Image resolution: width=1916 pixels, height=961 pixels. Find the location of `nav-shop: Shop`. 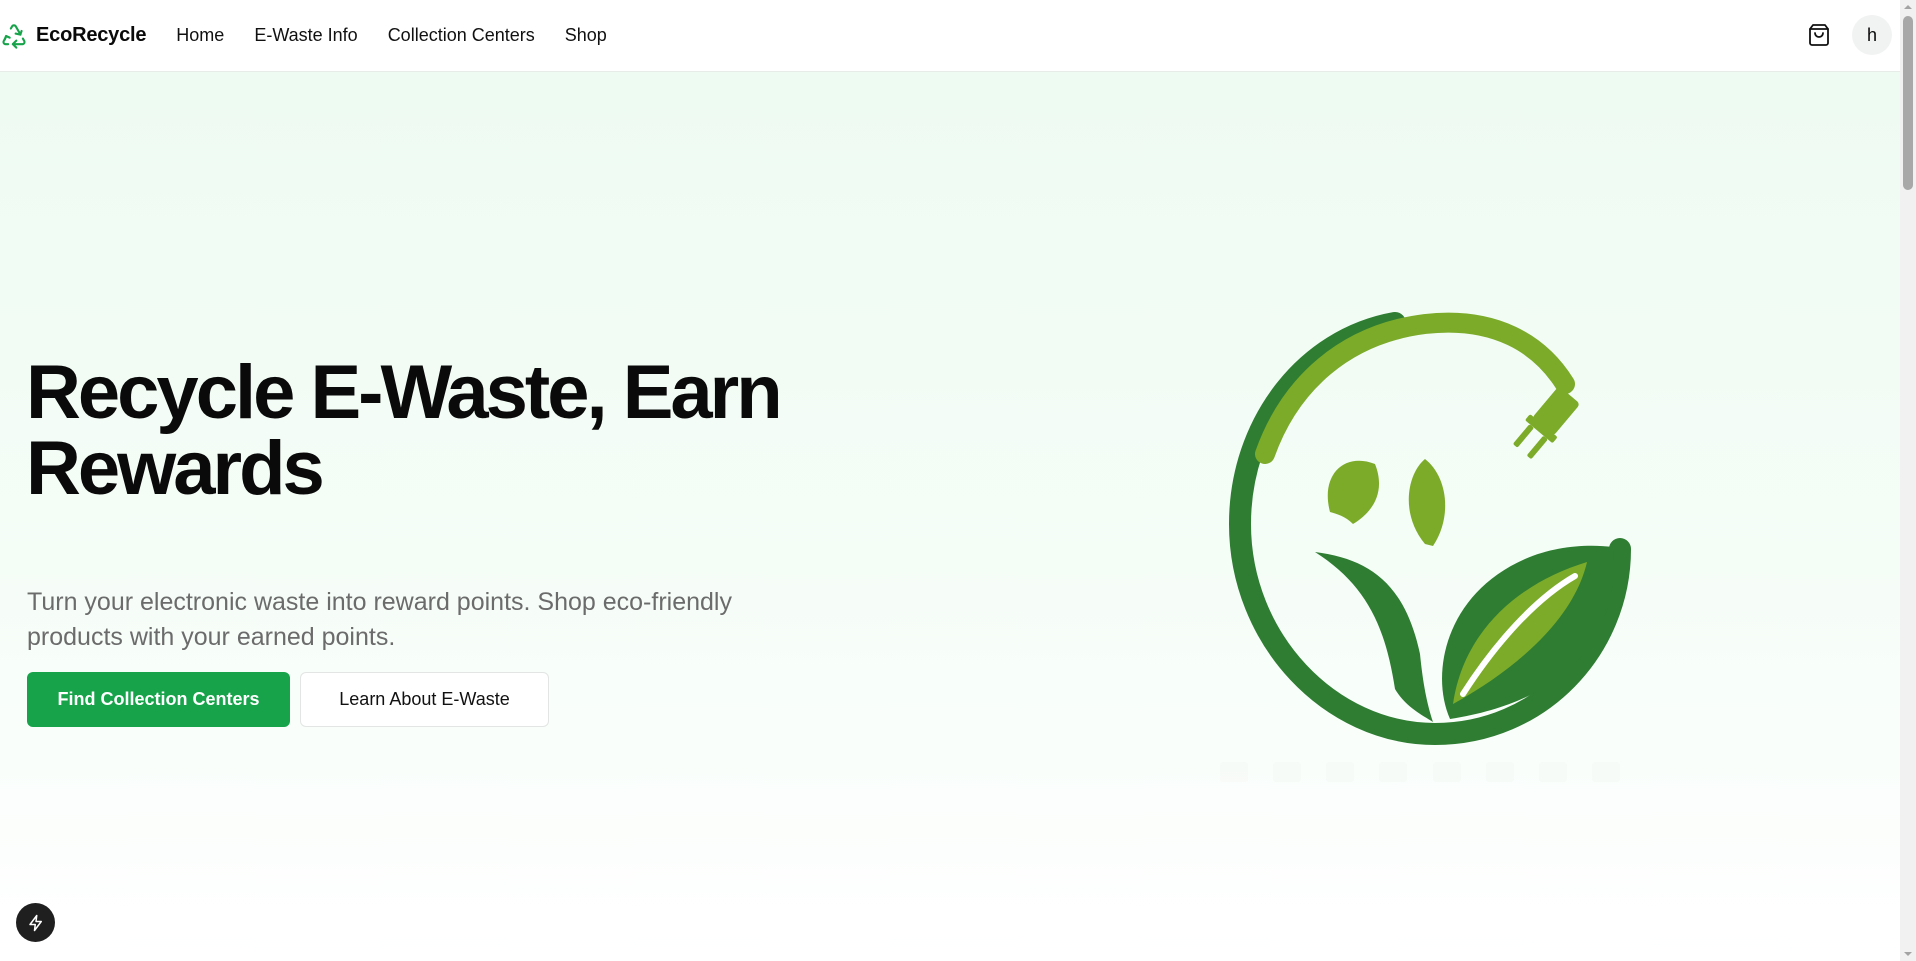

nav-shop: Shop is located at coordinates (586, 35).